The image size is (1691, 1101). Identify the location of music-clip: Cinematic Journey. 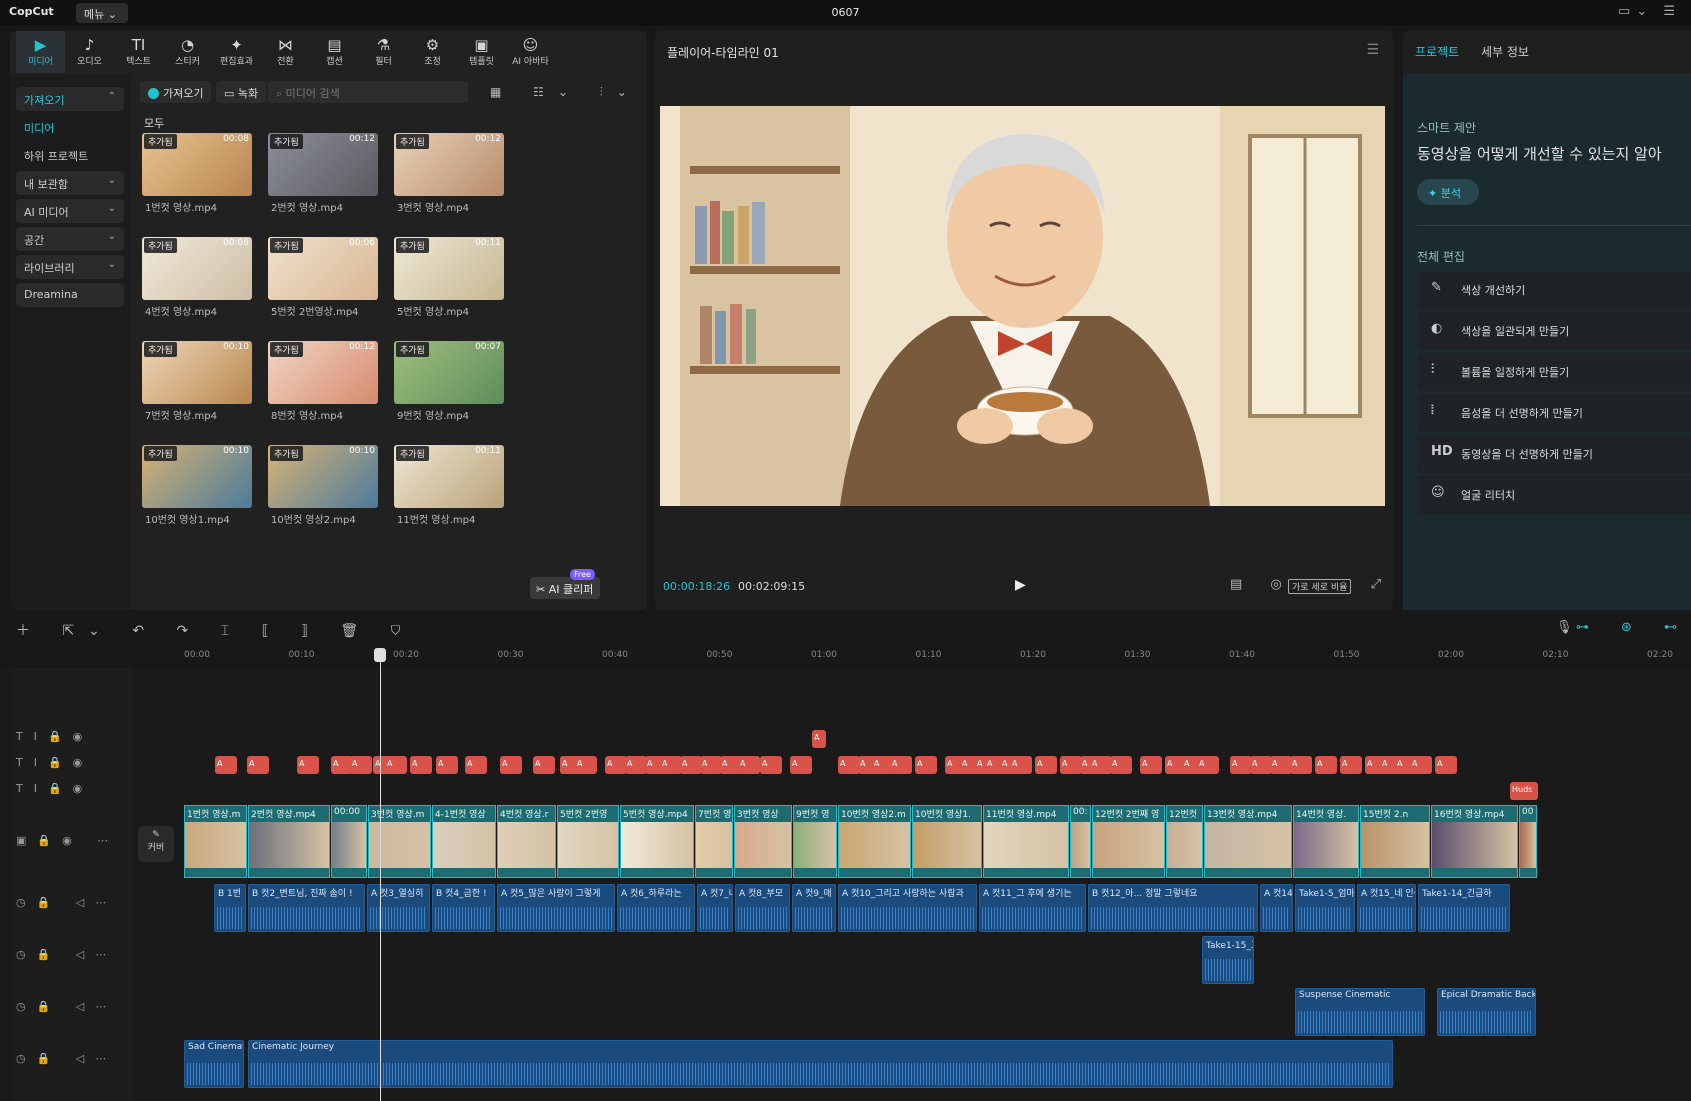
(820, 1064).